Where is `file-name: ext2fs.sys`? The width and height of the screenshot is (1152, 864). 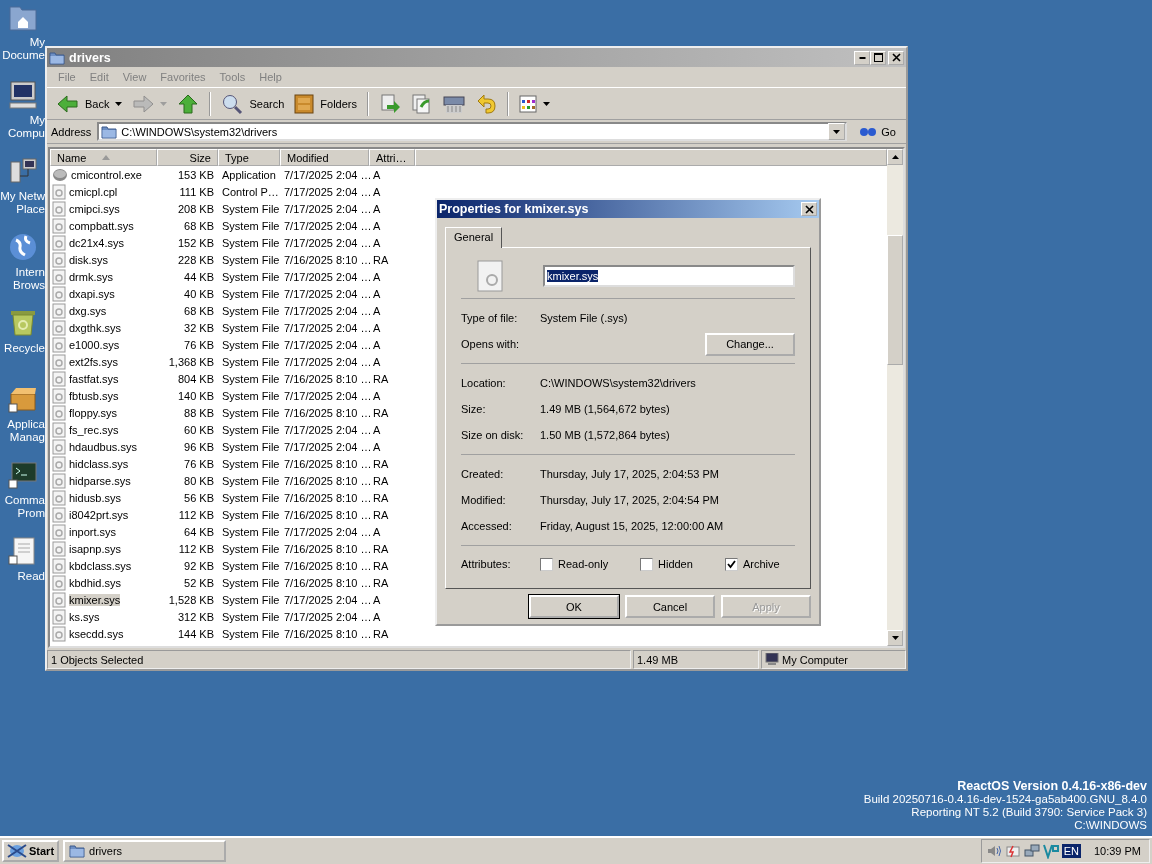 file-name: ext2fs.sys is located at coordinates (93, 361).